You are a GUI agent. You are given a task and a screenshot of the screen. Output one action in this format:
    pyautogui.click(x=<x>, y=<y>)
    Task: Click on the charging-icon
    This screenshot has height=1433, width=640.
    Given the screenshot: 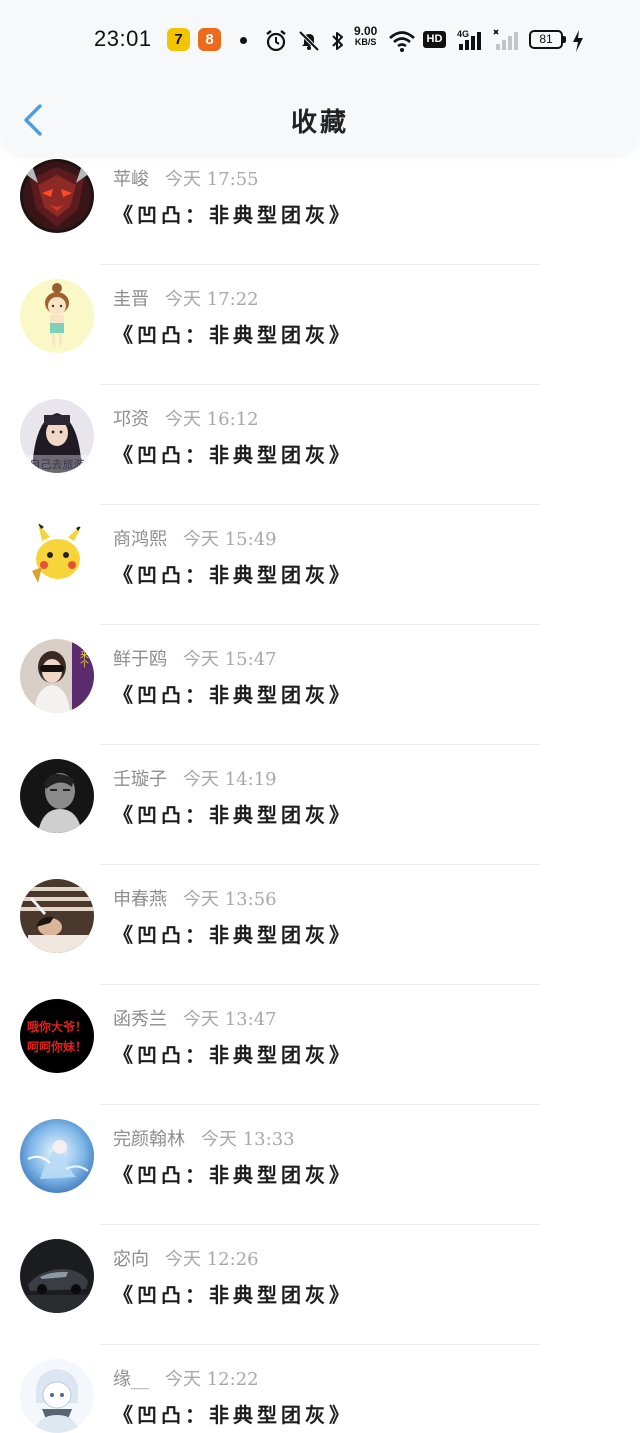 What is the action you would take?
    pyautogui.click(x=578, y=41)
    